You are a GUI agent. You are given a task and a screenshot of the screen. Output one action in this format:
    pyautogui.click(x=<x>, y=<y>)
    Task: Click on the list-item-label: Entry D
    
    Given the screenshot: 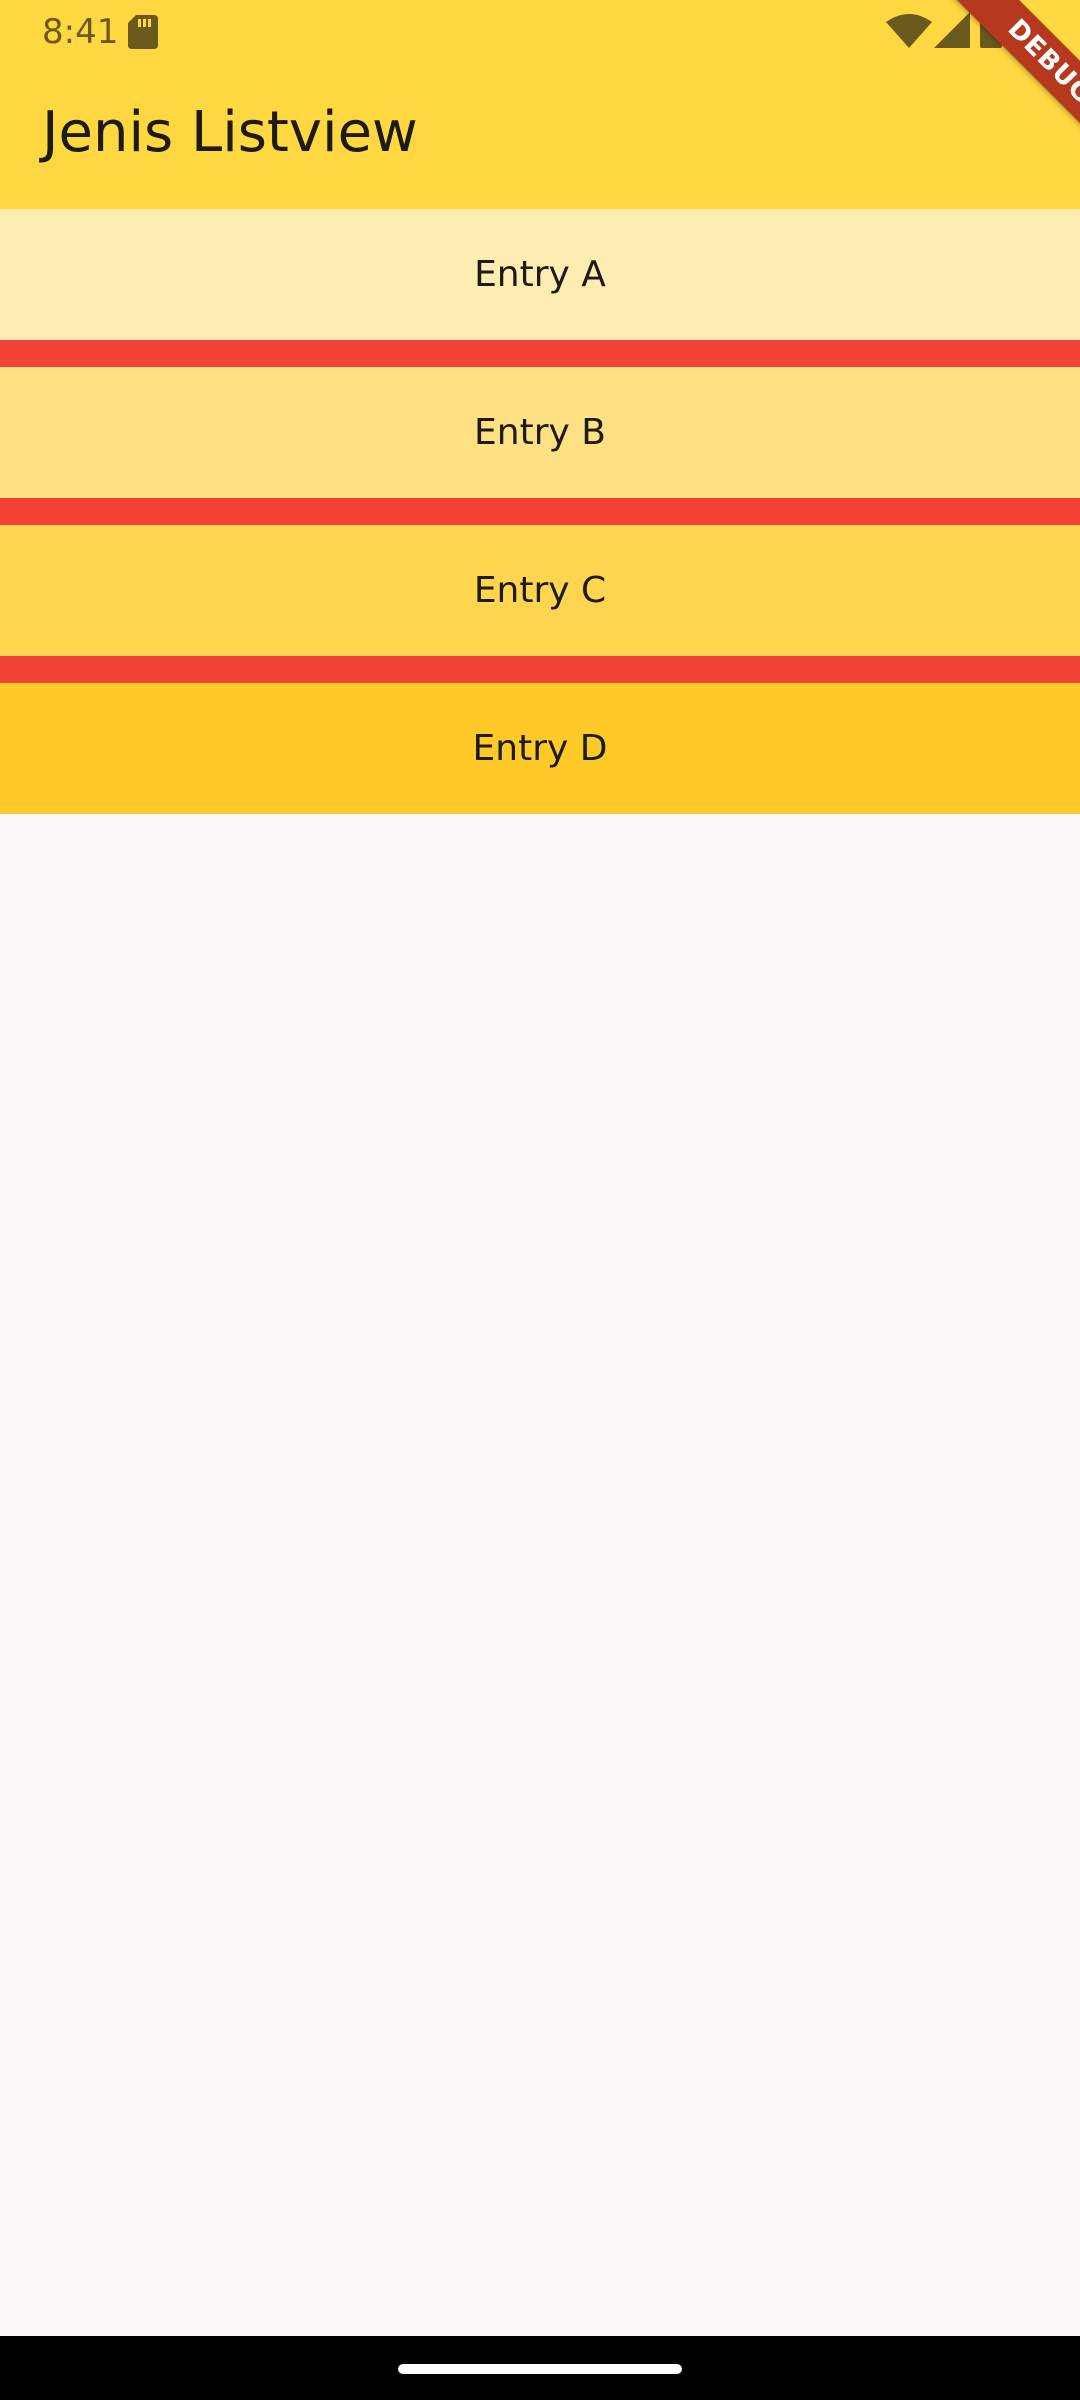 What is the action you would take?
    pyautogui.click(x=540, y=748)
    